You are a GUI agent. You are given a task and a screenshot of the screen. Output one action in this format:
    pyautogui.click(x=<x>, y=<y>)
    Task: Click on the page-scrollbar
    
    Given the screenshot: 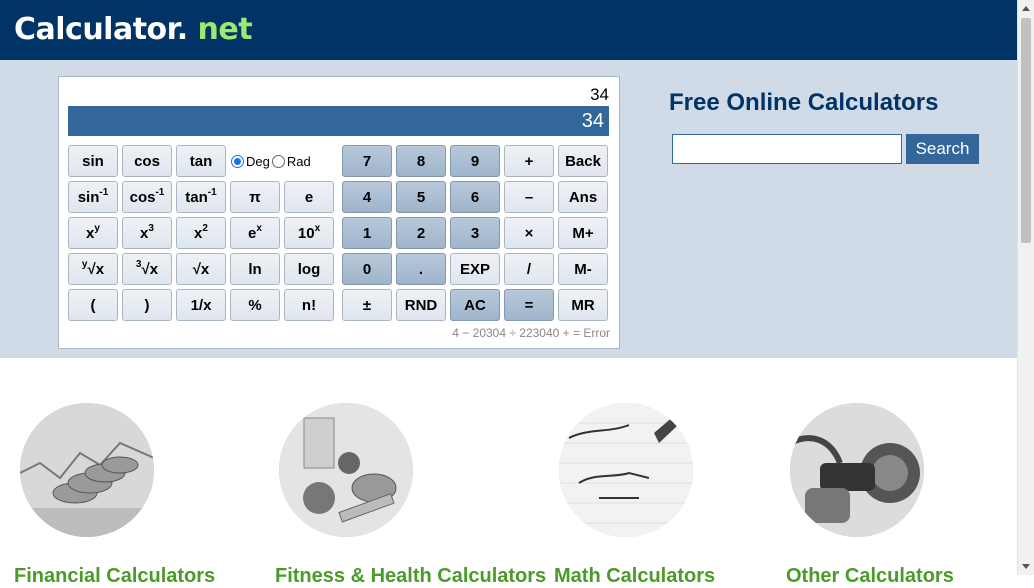 What is the action you would take?
    pyautogui.click(x=1025, y=287)
    